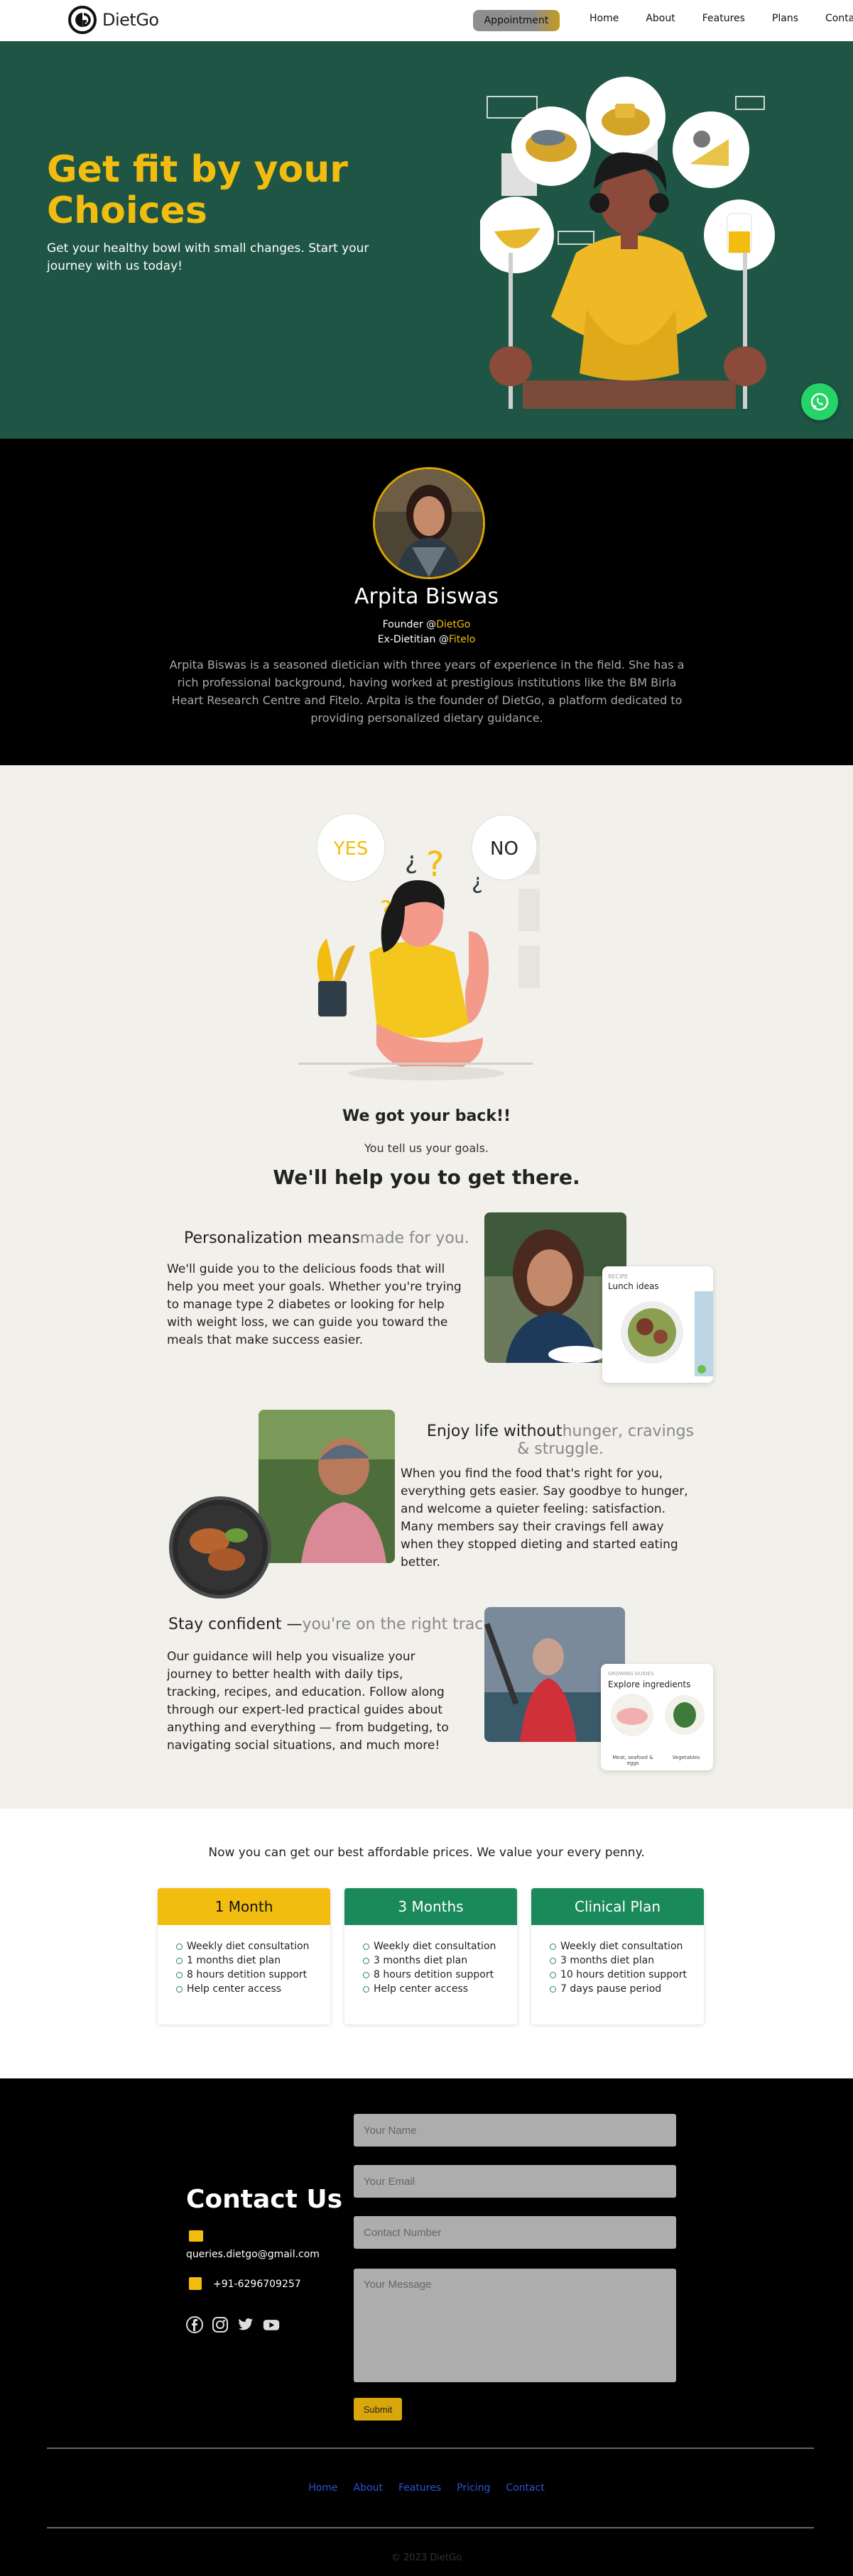 This screenshot has width=853, height=2576. I want to click on contact-phone: +91-6296709257, so click(257, 2284).